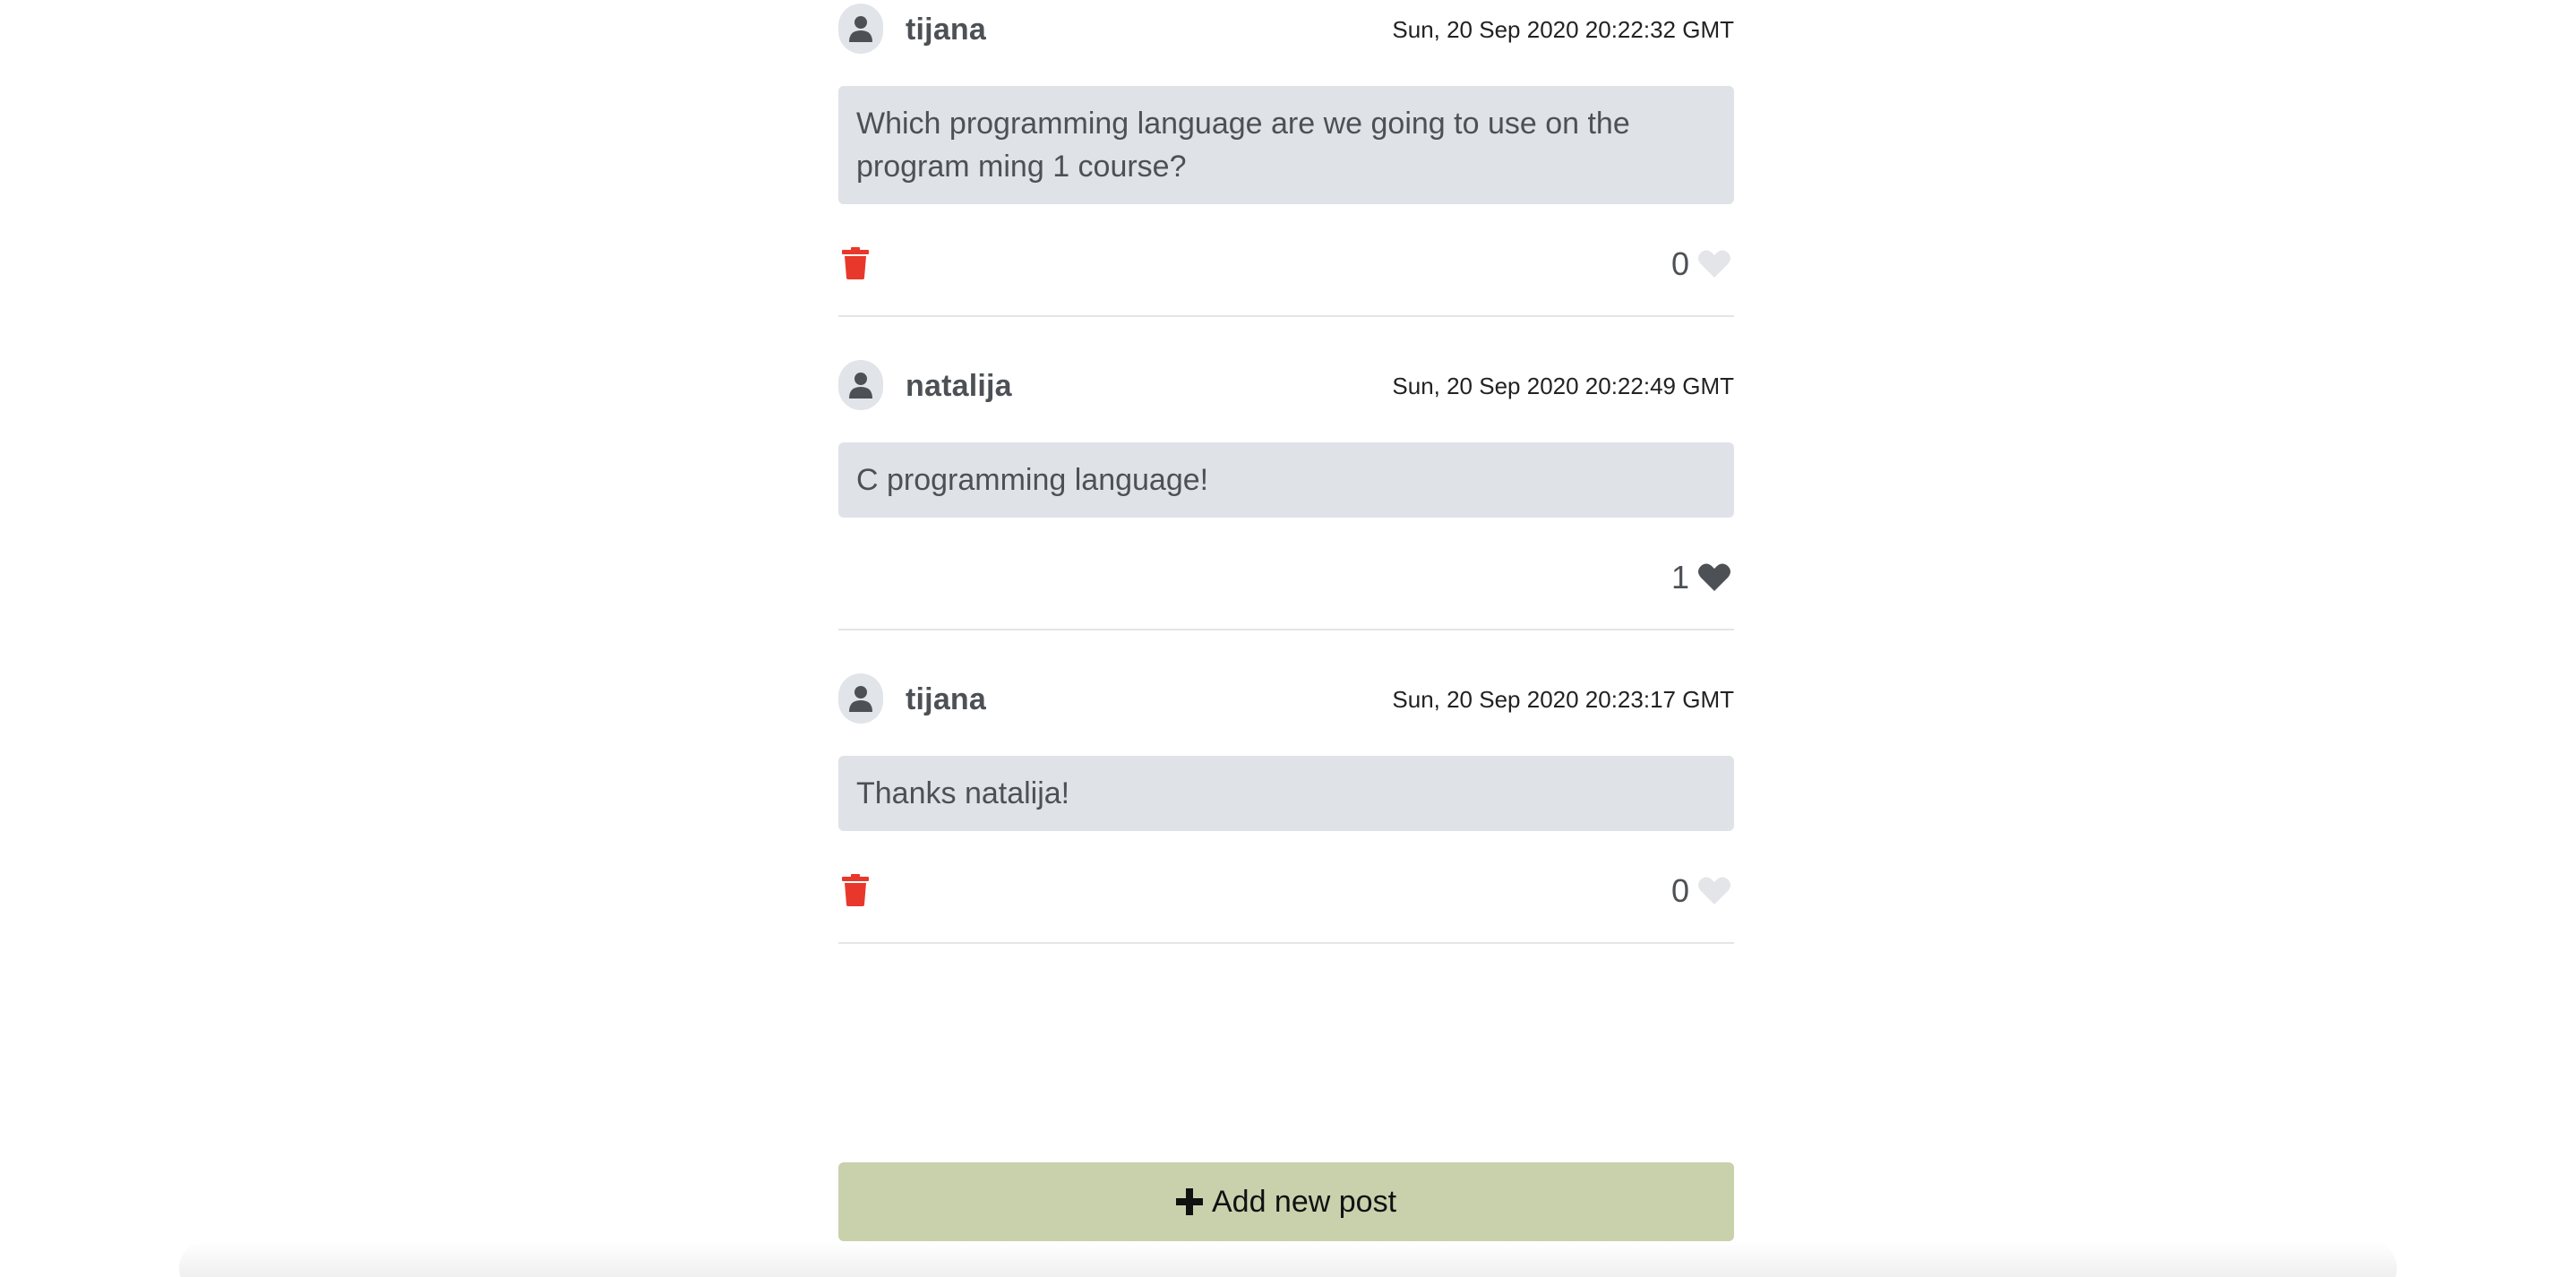 Image resolution: width=2576 pixels, height=1277 pixels. What do you see at coordinates (1286, 480) in the screenshot?
I see `post-content: C programming language!` at bounding box center [1286, 480].